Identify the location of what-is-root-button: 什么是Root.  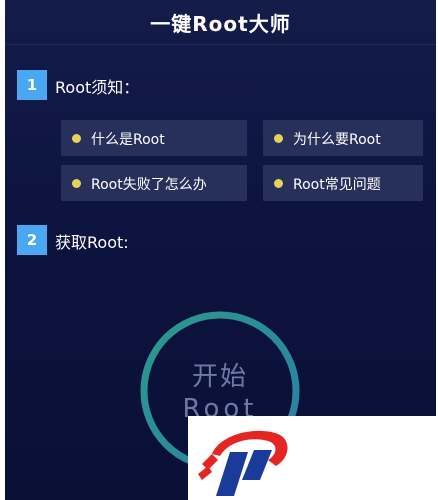
(154, 138).